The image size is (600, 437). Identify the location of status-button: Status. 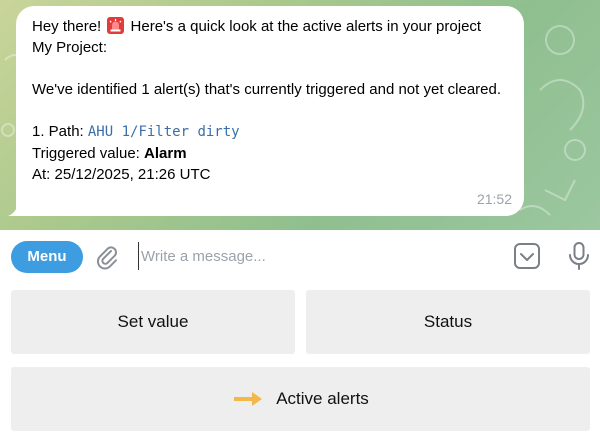
(448, 322).